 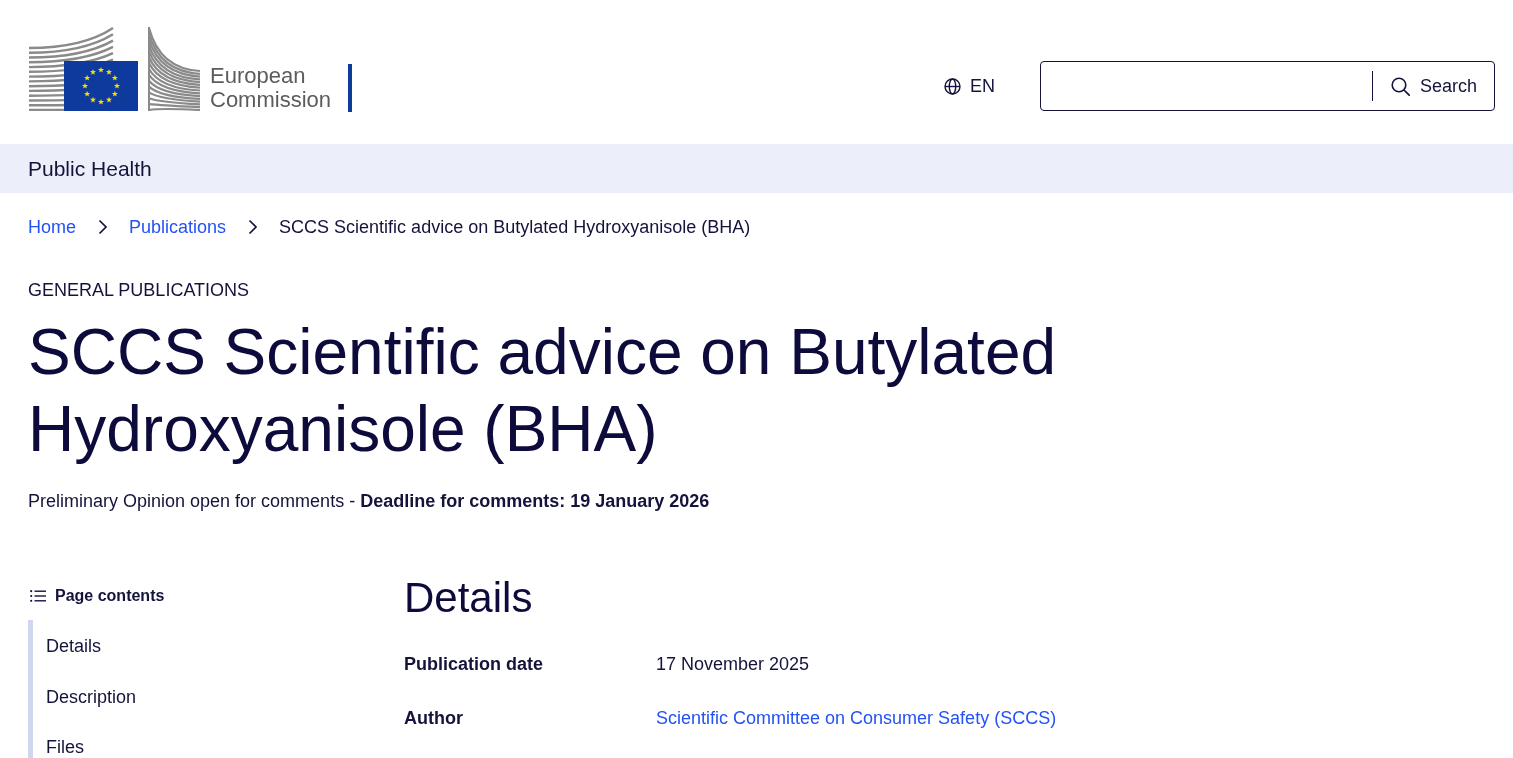 What do you see at coordinates (952, 86) in the screenshot?
I see `globe-icon` at bounding box center [952, 86].